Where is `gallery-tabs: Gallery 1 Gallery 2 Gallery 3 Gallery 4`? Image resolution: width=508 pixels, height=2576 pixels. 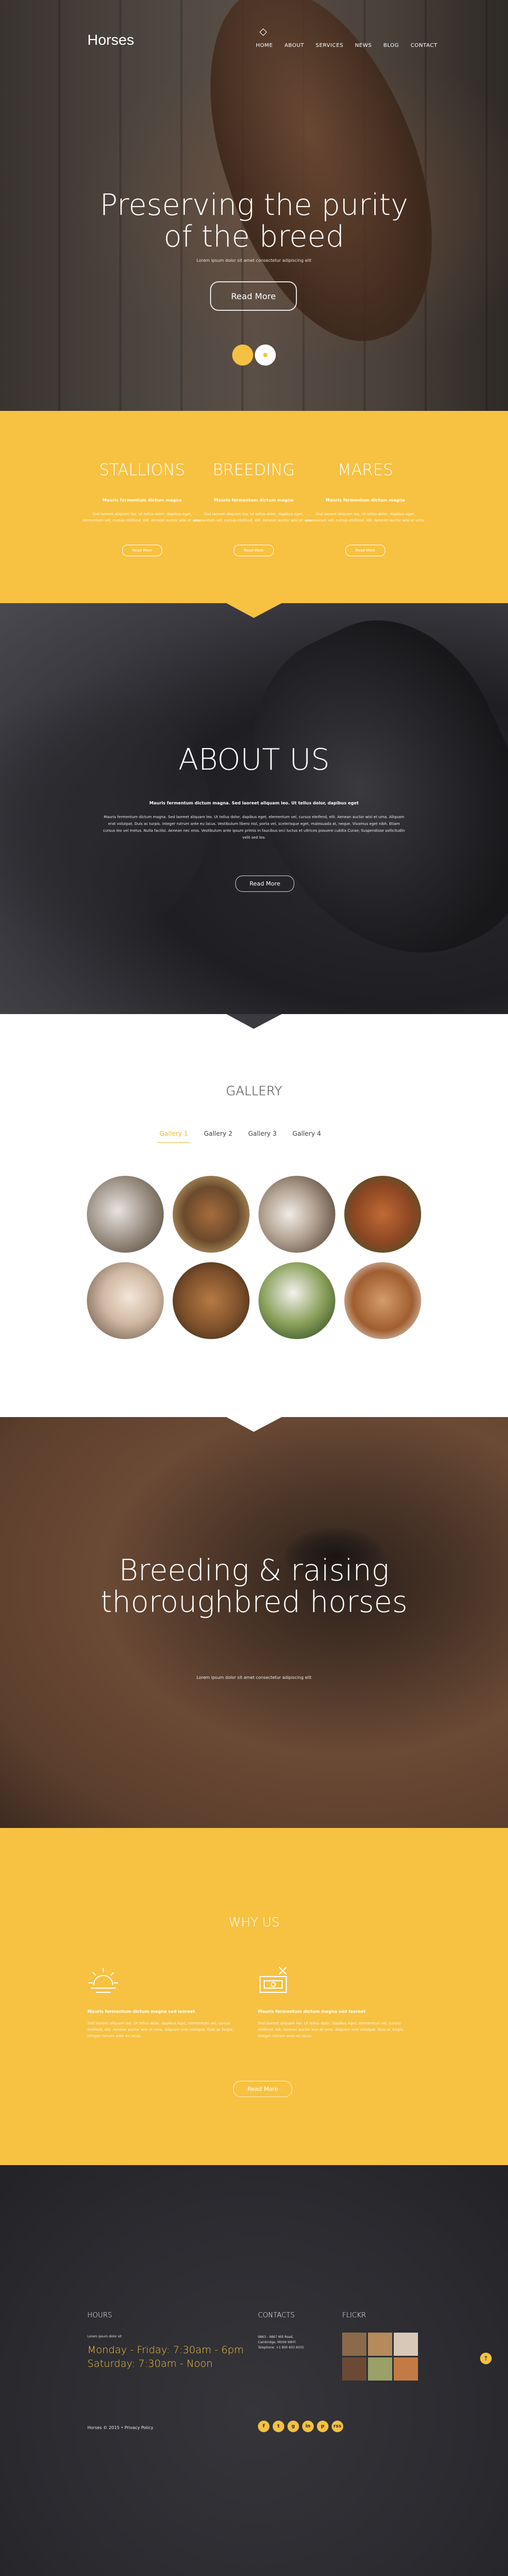 gallery-tabs: Gallery 1 Gallery 2 Gallery 3 Gallery 4 is located at coordinates (239, 1136).